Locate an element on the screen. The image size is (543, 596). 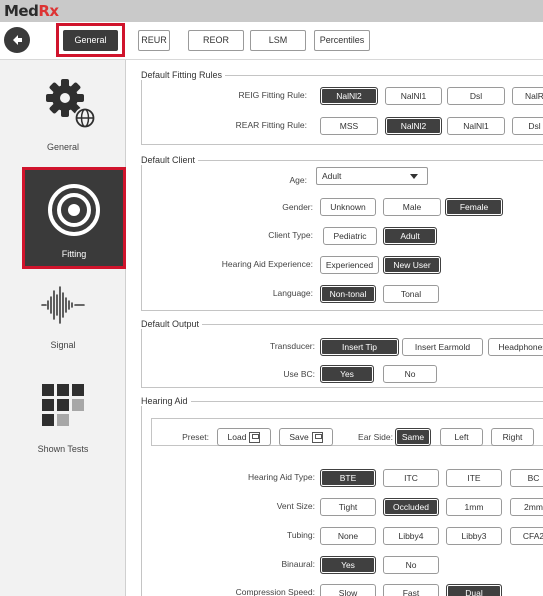
age-dropdown: Adult is located at coordinates (372, 176).